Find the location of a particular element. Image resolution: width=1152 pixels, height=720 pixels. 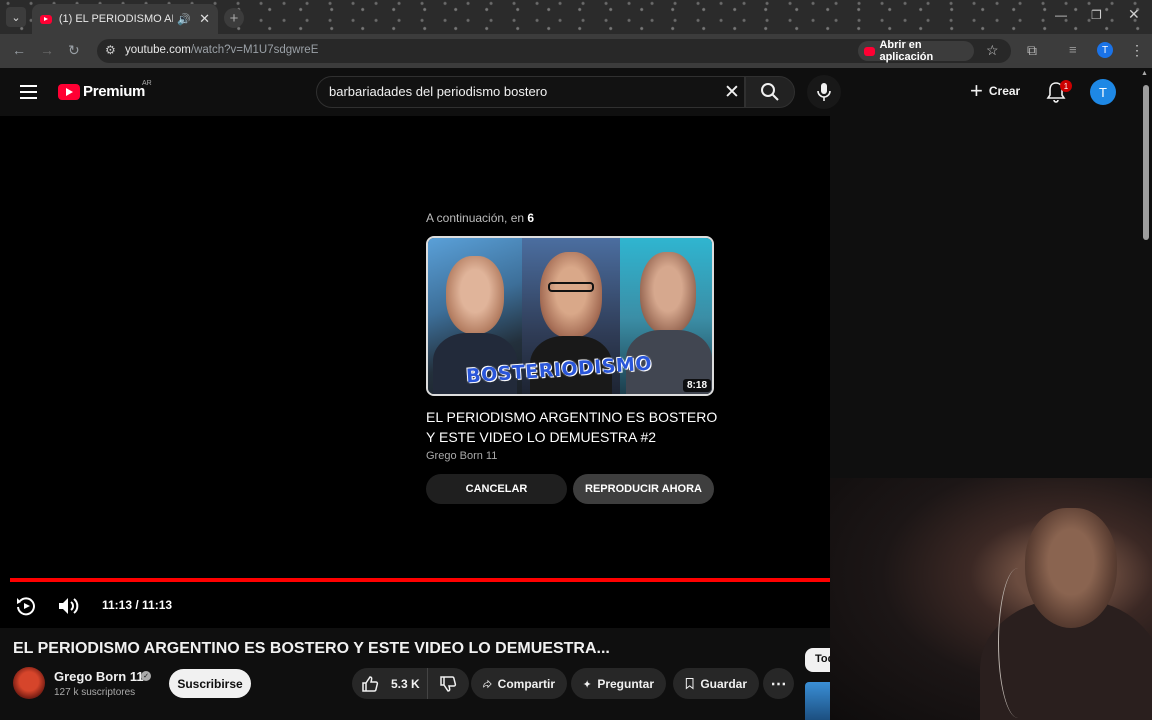

forward-arrow-icon: → is located at coordinates (47, 50).